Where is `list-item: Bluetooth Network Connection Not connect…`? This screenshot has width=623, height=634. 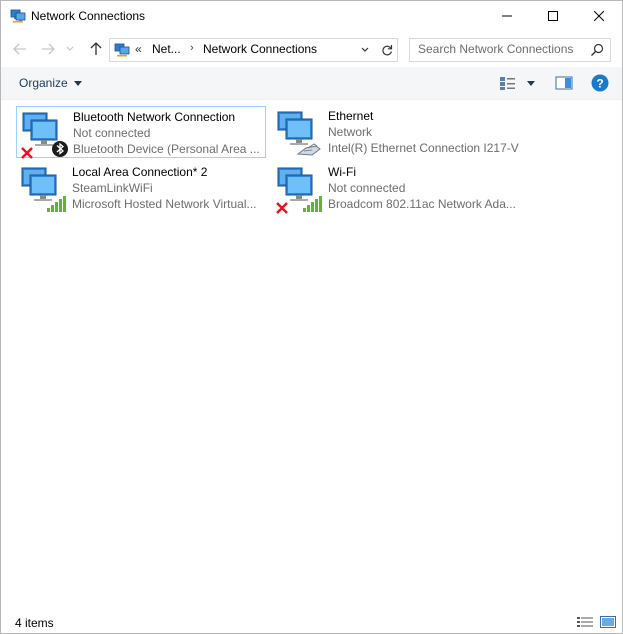
list-item: Bluetooth Network Connection Not connect… is located at coordinates (141, 132).